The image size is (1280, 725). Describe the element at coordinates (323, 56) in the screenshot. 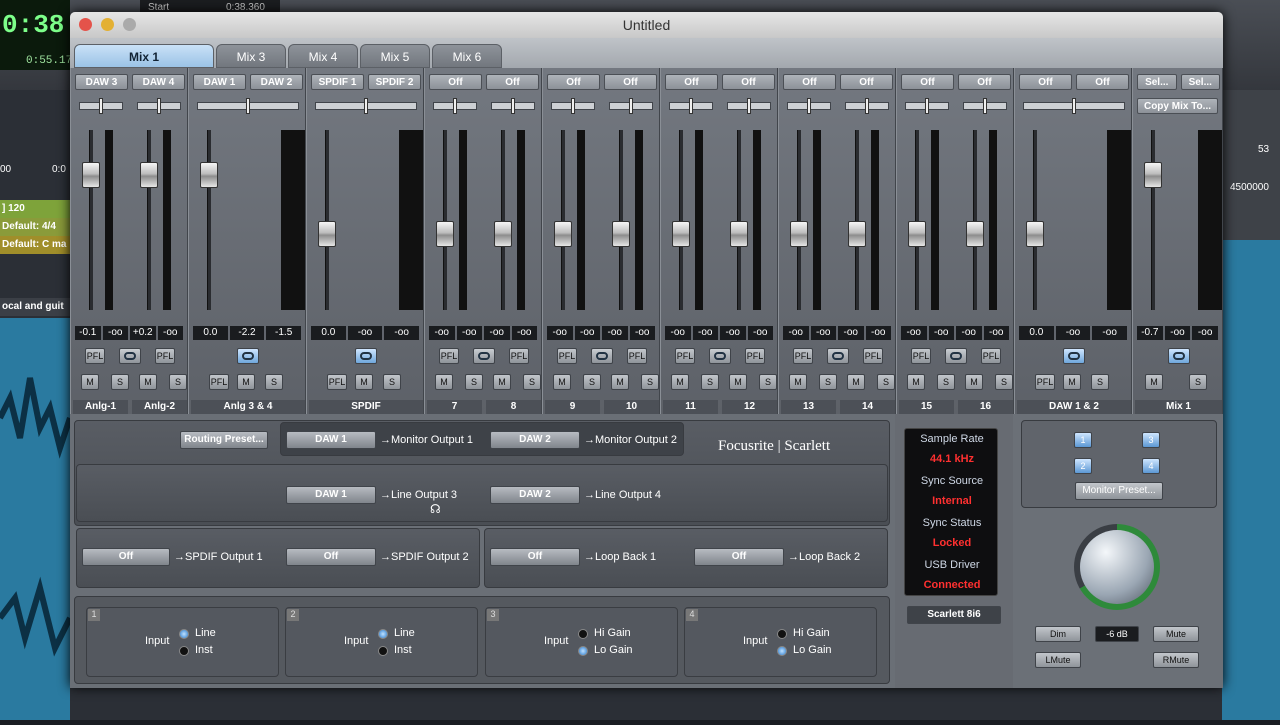

I see `tab-mix-4: Mix 4` at that location.